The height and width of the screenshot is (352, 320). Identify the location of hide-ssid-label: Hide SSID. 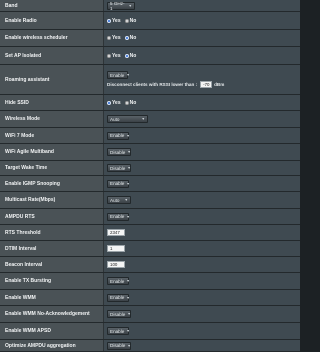
(52, 102).